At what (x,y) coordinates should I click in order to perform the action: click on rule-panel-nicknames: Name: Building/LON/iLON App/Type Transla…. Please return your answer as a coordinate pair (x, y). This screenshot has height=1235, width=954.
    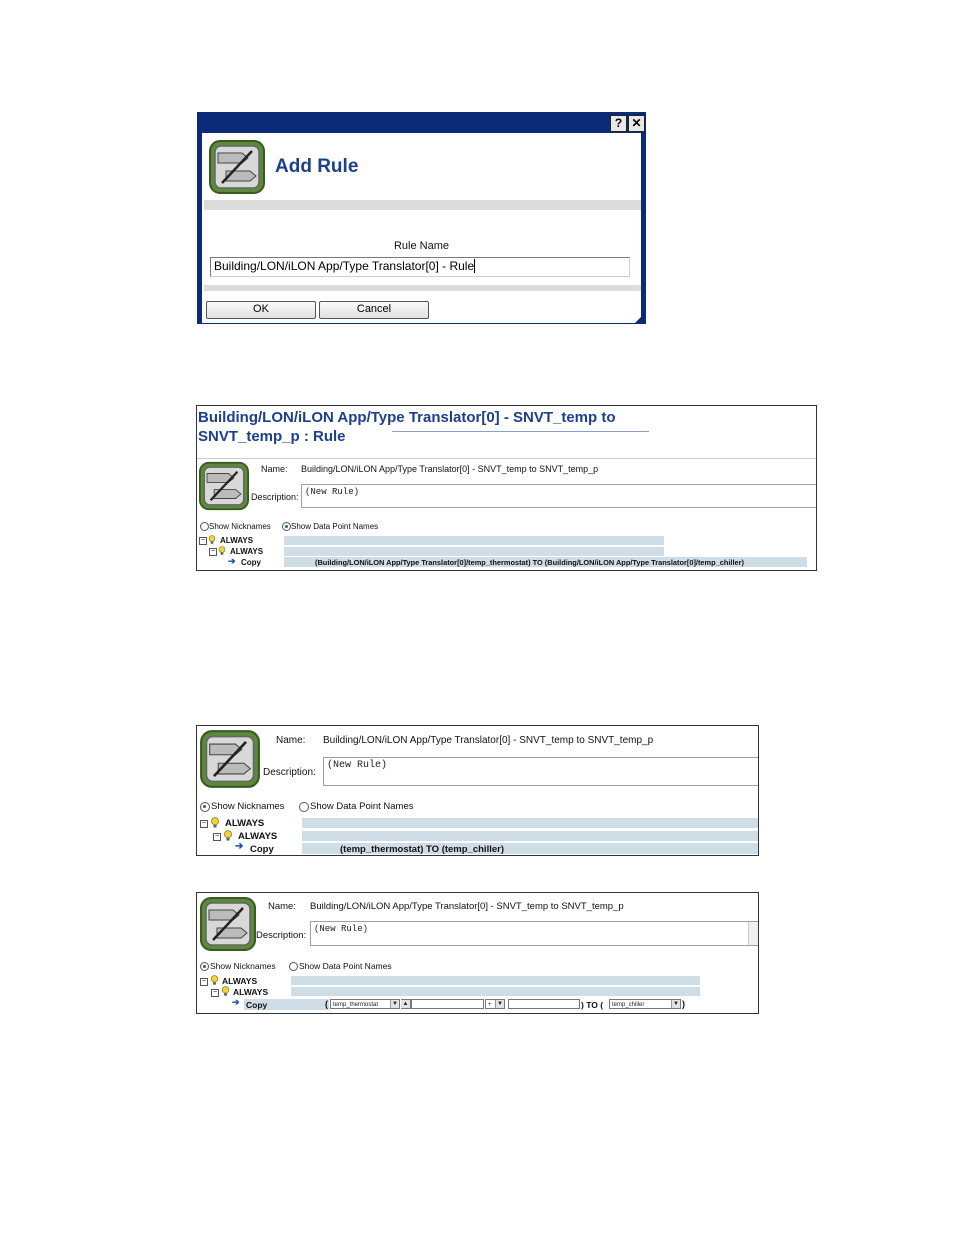
    Looking at the image, I should click on (477, 790).